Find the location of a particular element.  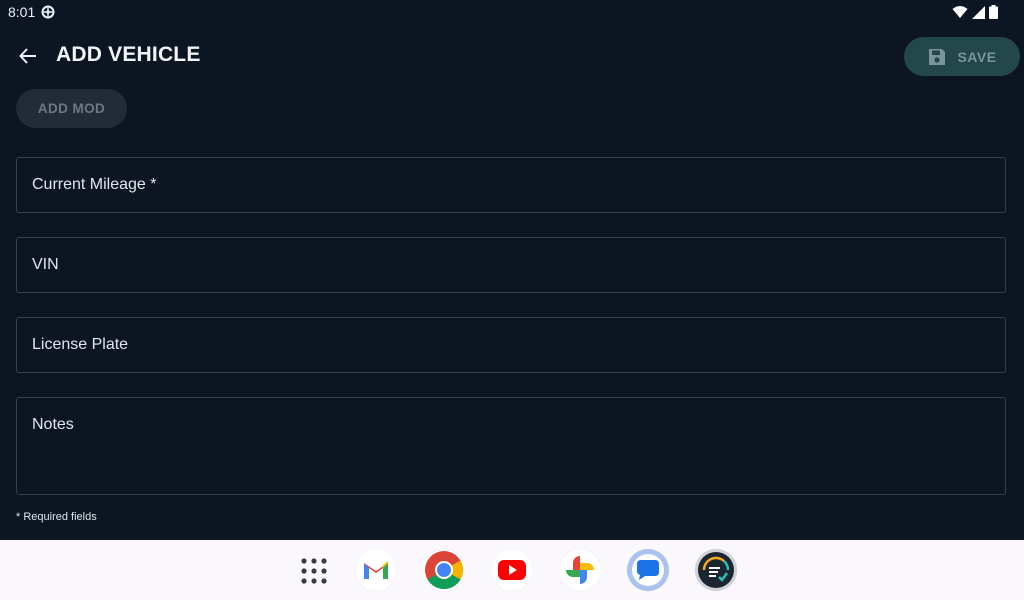

status-bar: 8:01 is located at coordinates (512, 12).